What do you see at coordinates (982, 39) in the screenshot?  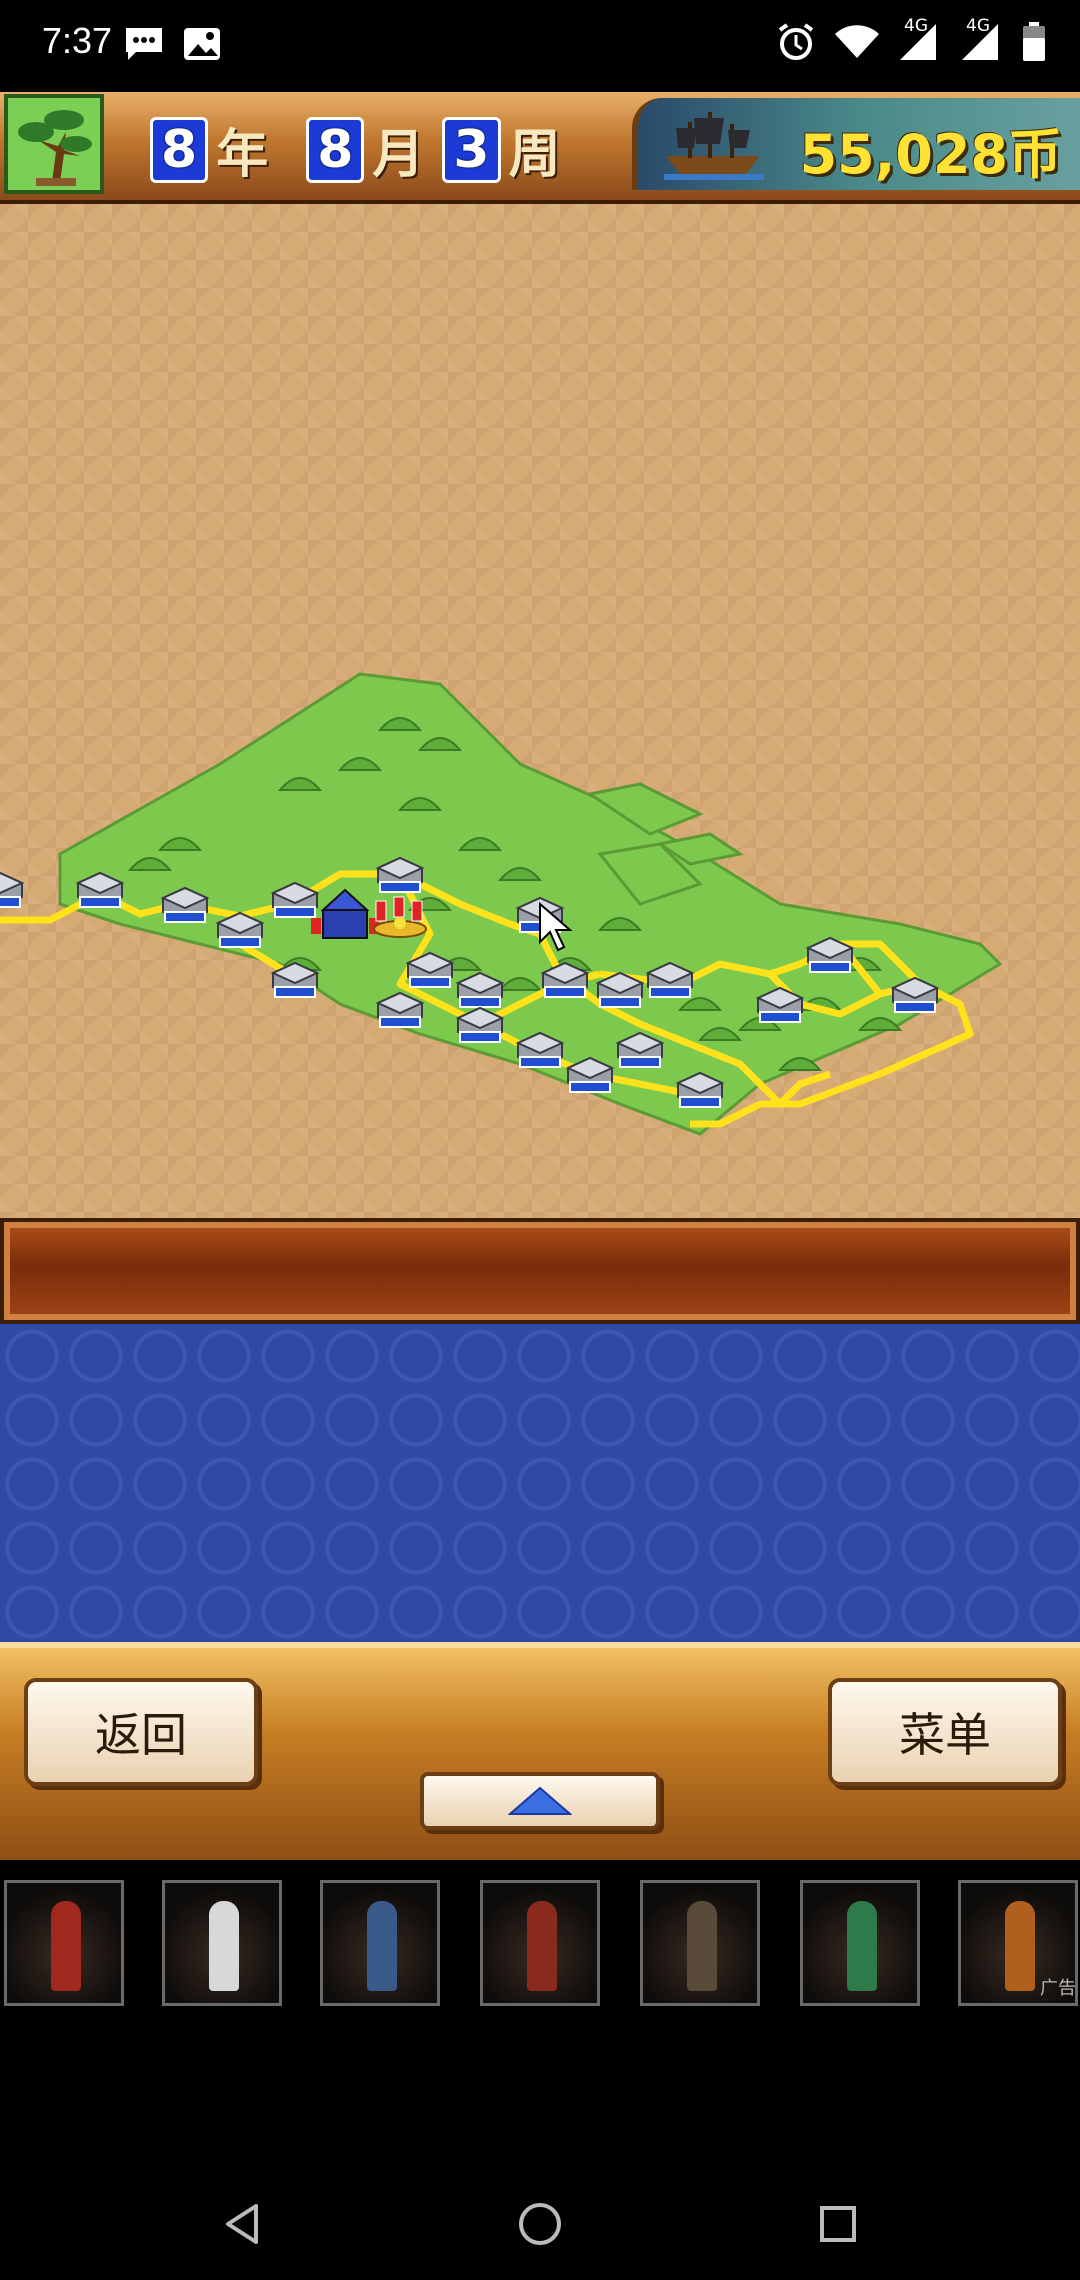 I see `signal-icon-2: 4G` at bounding box center [982, 39].